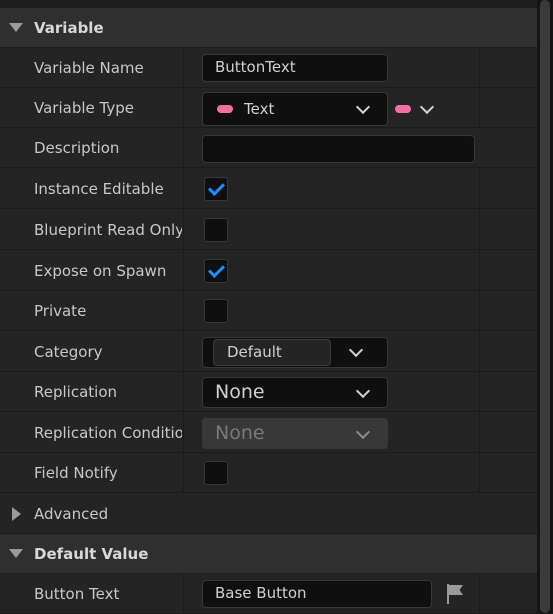 Image resolution: width=553 pixels, height=614 pixels. What do you see at coordinates (100, 271) in the screenshot?
I see `row-label: Expose on Spawn` at bounding box center [100, 271].